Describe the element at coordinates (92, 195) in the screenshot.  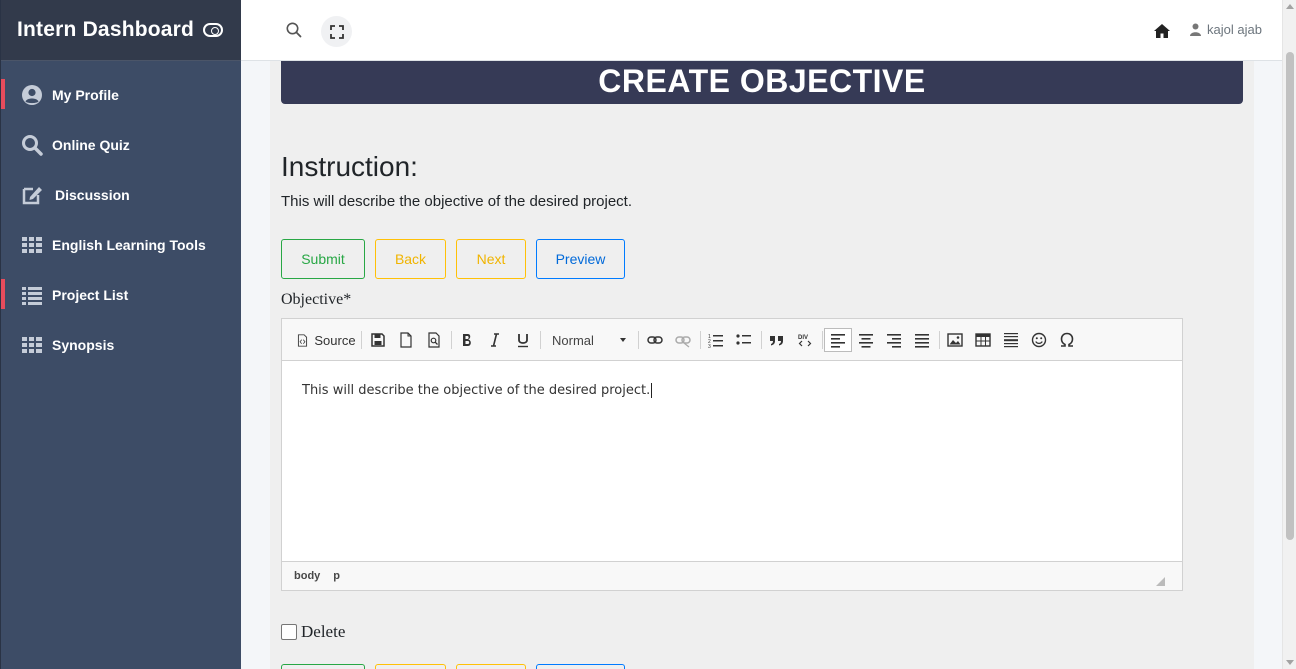
I see `sidebar-item-label: Discussion` at that location.